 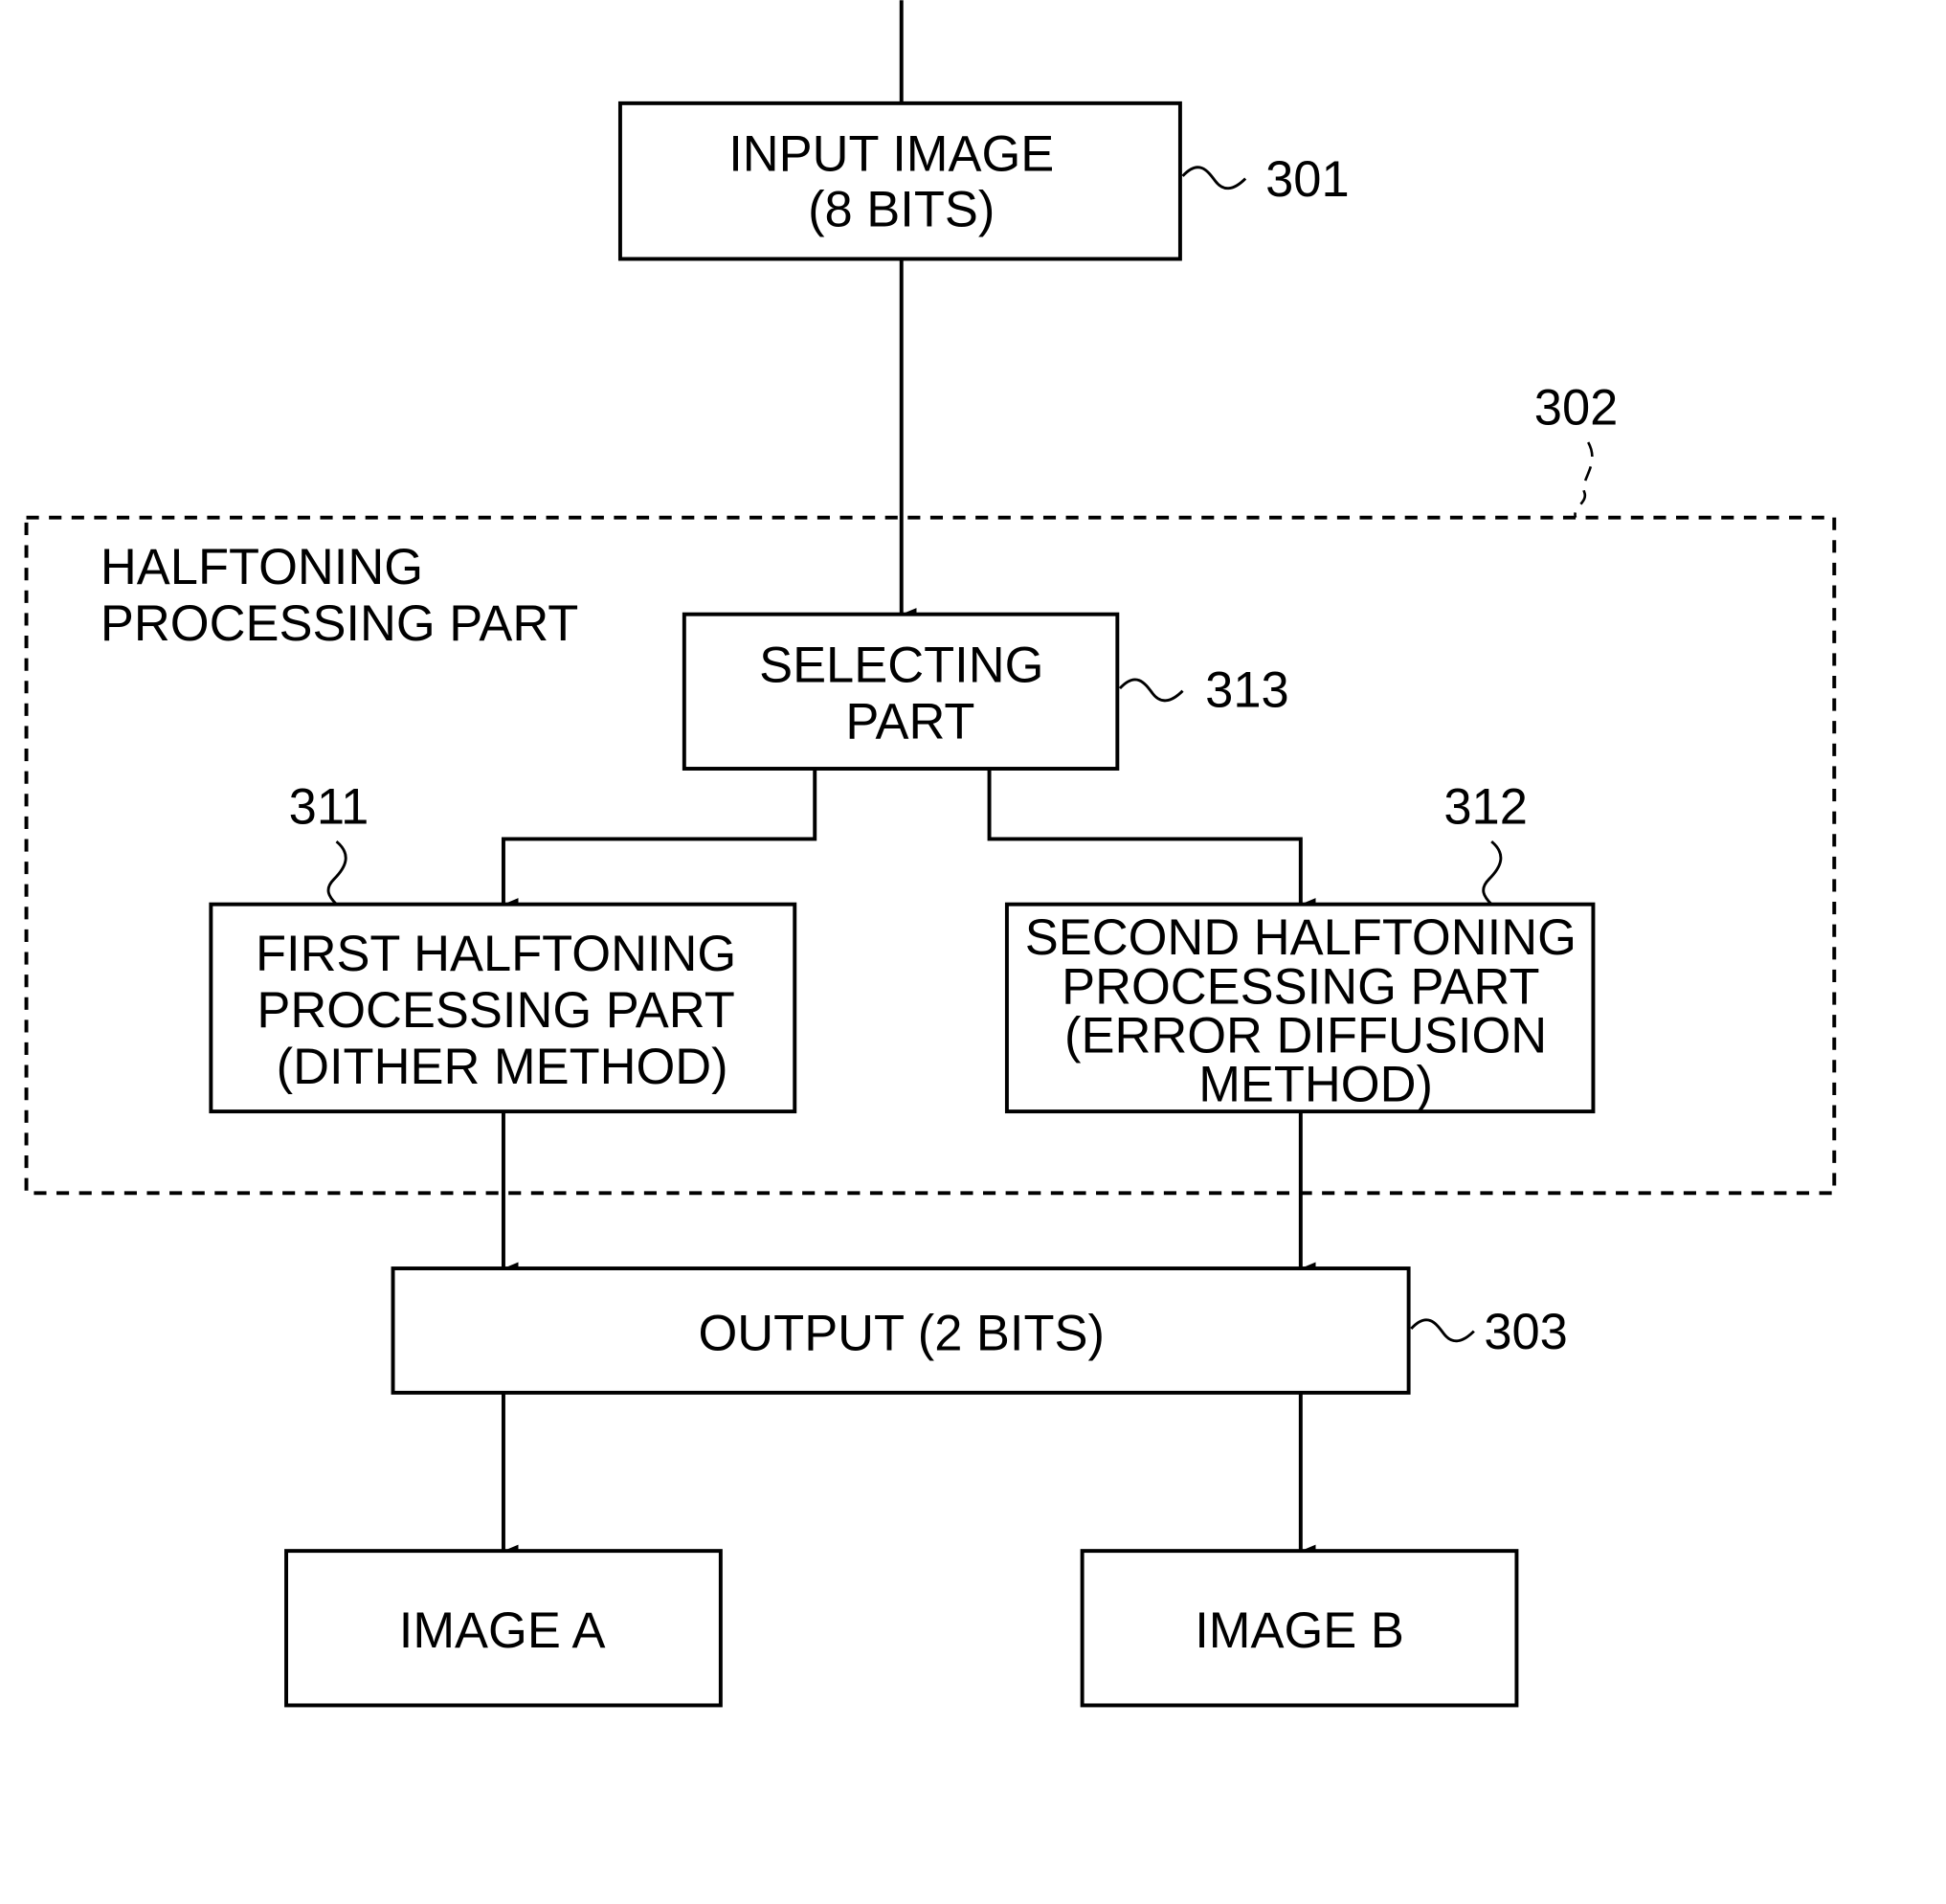 I want to click on input-image-line1: INPUT IMAGE, so click(x=891, y=155).